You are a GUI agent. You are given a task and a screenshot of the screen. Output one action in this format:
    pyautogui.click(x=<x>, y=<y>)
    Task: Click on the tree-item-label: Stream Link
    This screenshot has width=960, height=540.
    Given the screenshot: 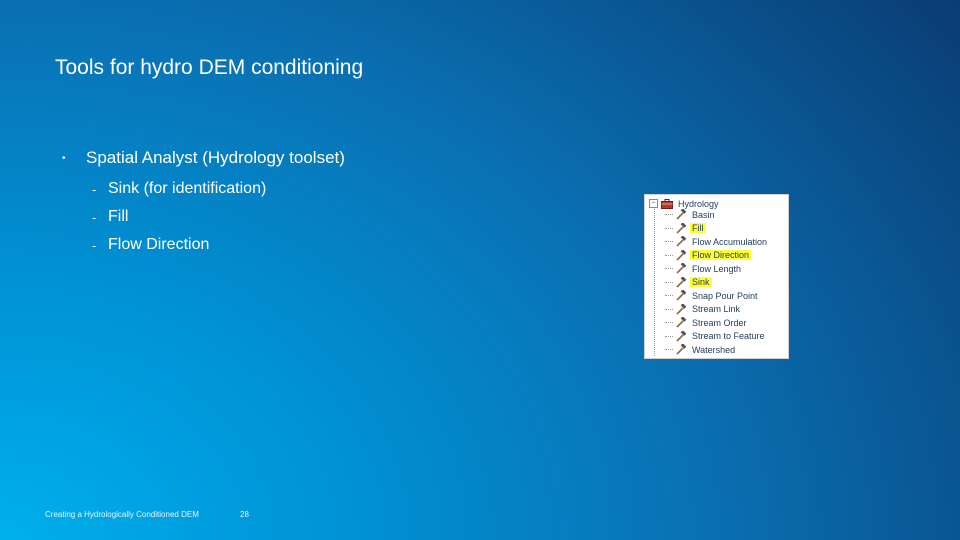 What is the action you would take?
    pyautogui.click(x=716, y=309)
    